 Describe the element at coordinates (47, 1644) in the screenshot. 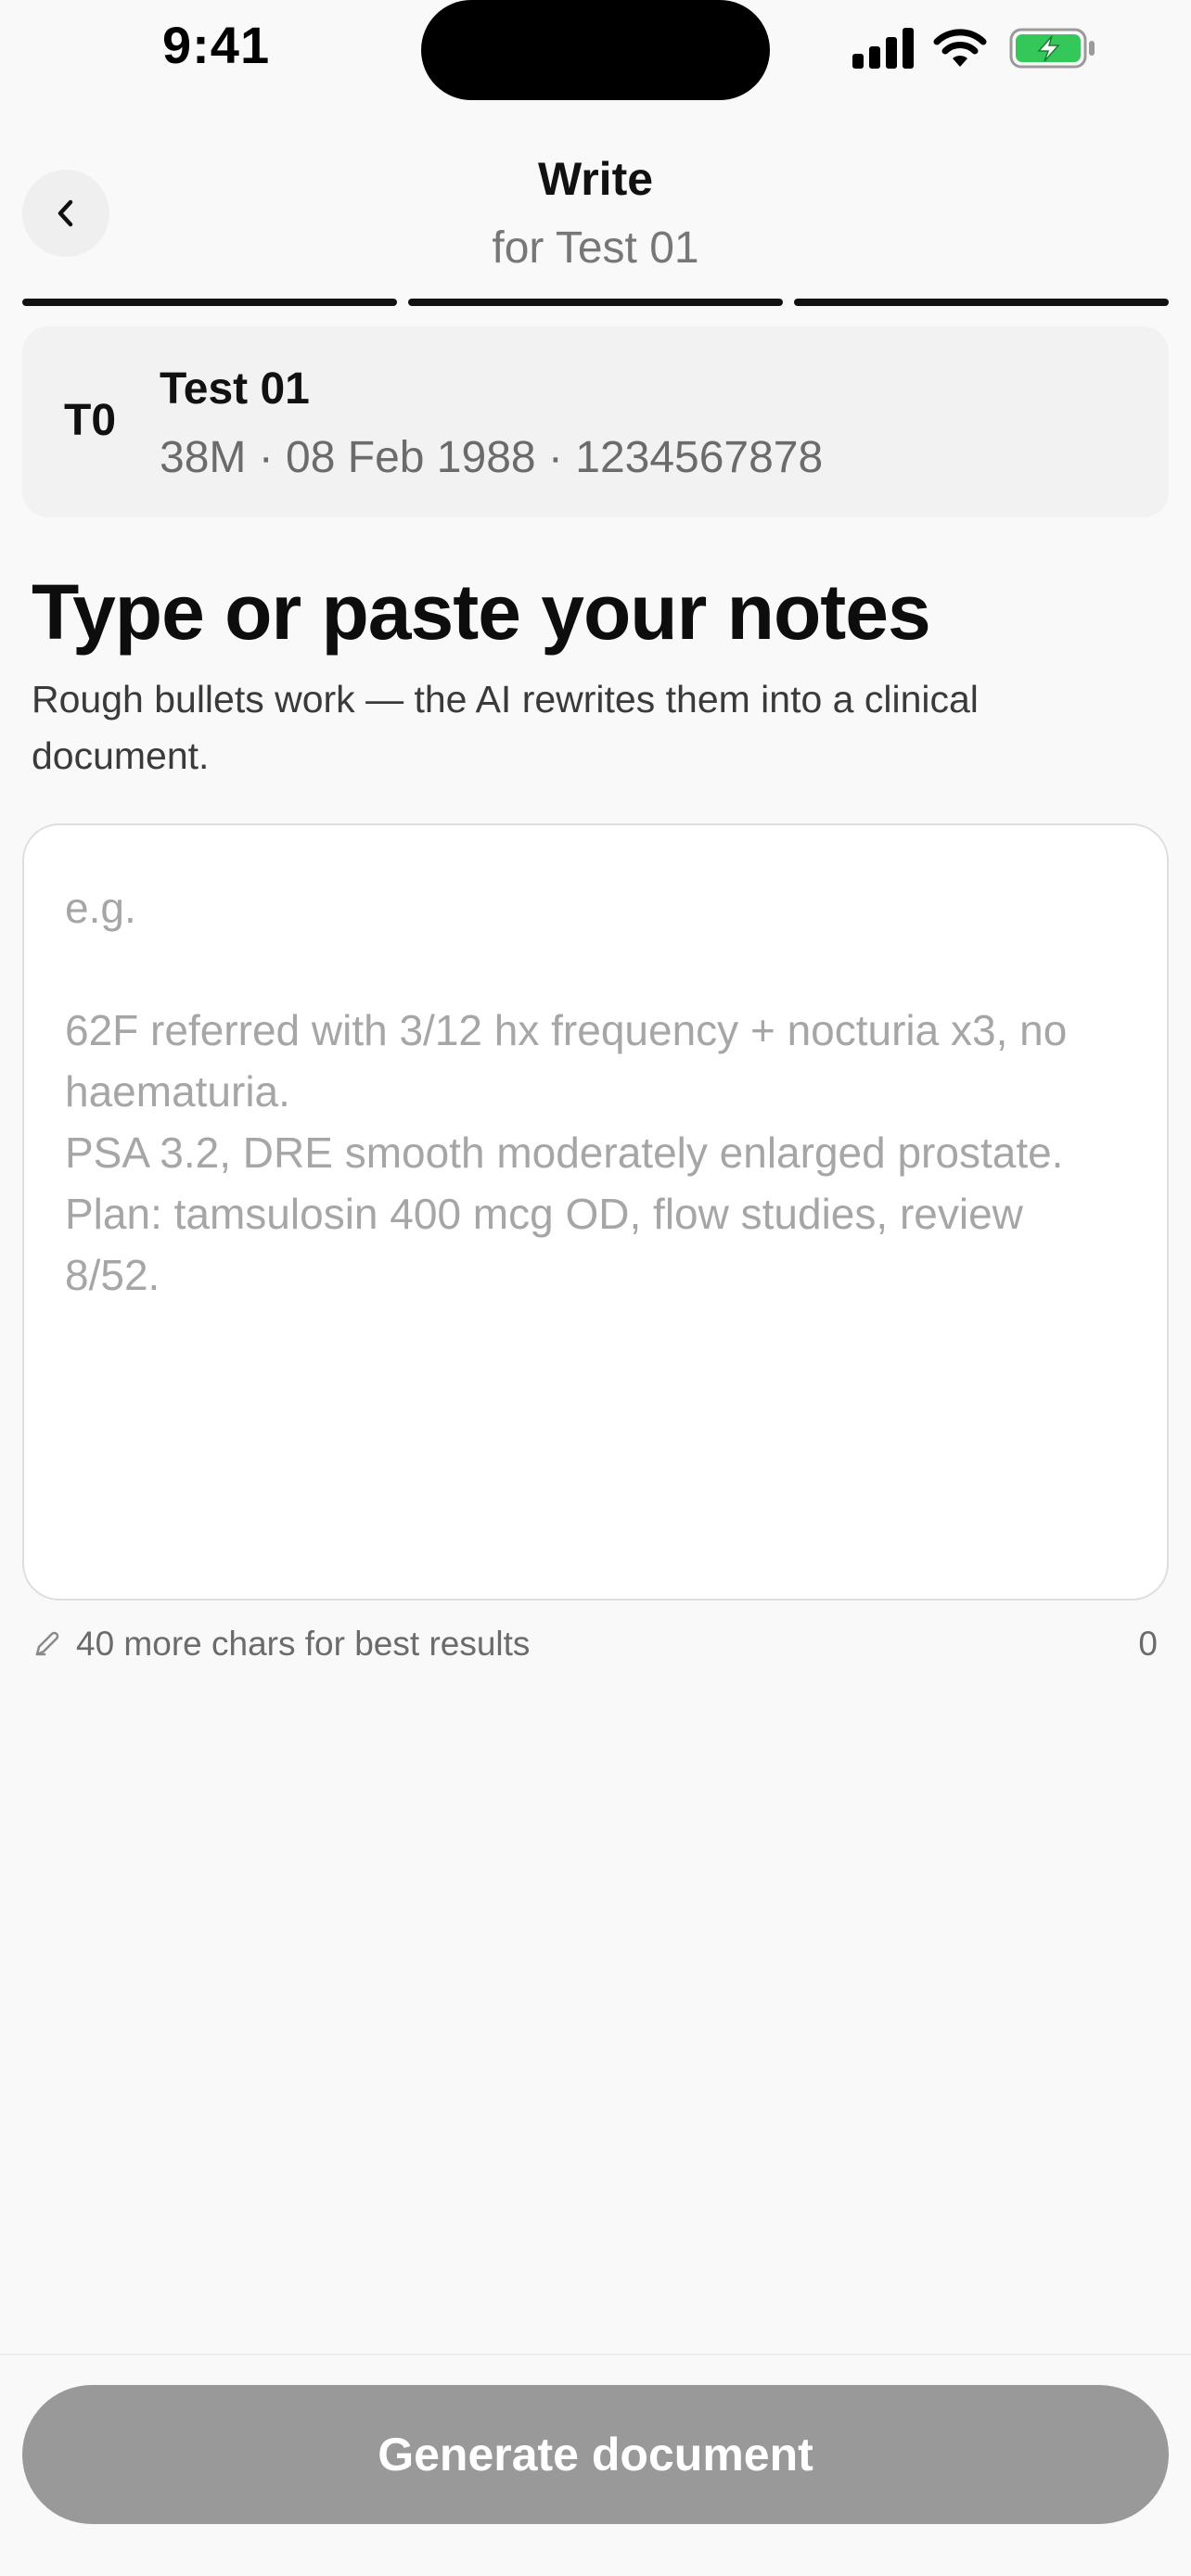

I see `pencil-icon` at that location.